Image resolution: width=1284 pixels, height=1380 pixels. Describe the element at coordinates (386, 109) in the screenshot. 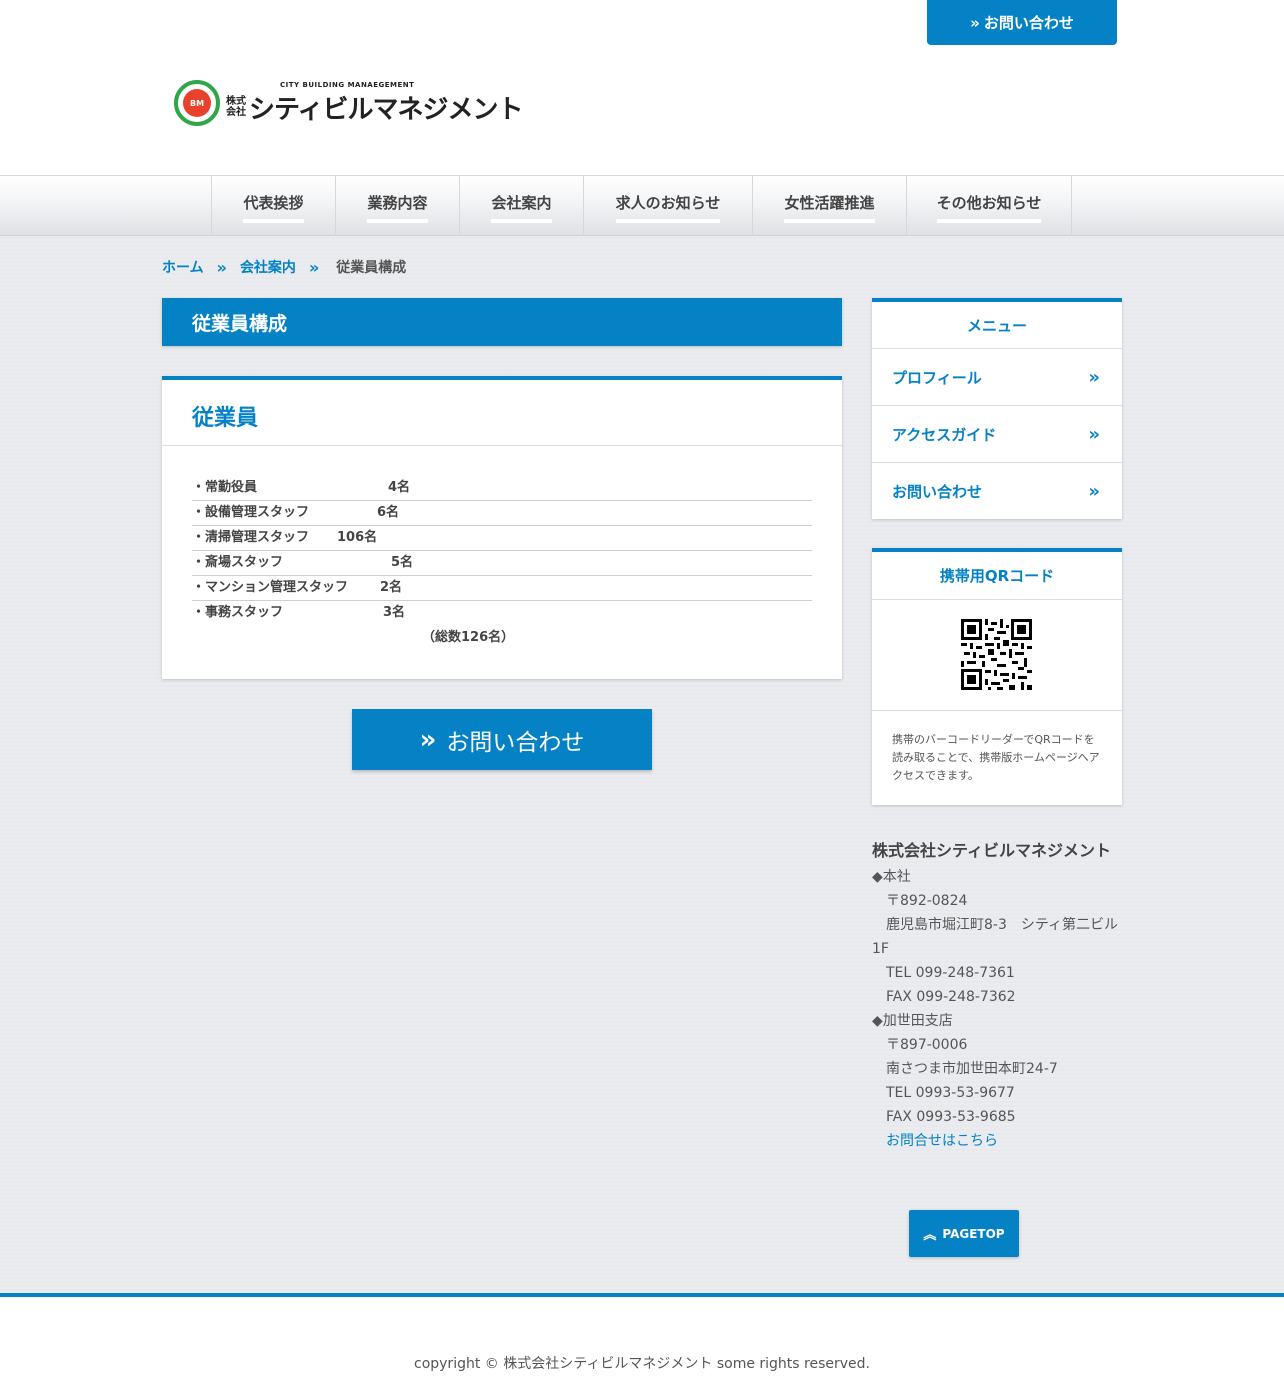

I see `logo-name: シティビルマネジメント` at that location.